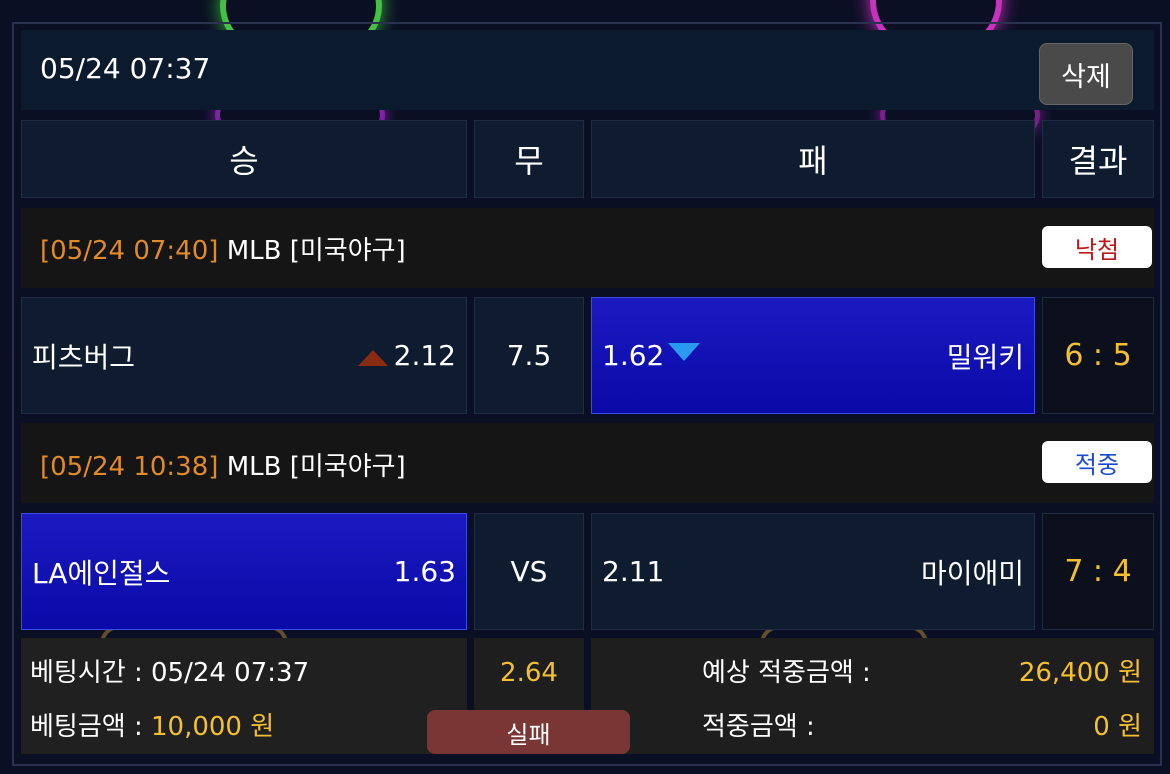  I want to click on team-odds: 1.63, so click(424, 571).